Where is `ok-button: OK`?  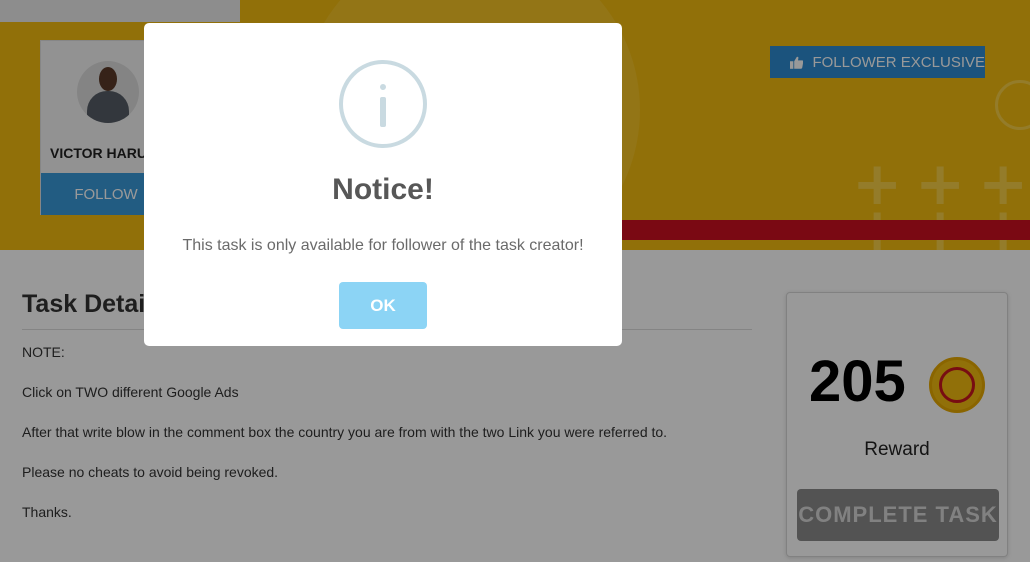 ok-button: OK is located at coordinates (383, 305).